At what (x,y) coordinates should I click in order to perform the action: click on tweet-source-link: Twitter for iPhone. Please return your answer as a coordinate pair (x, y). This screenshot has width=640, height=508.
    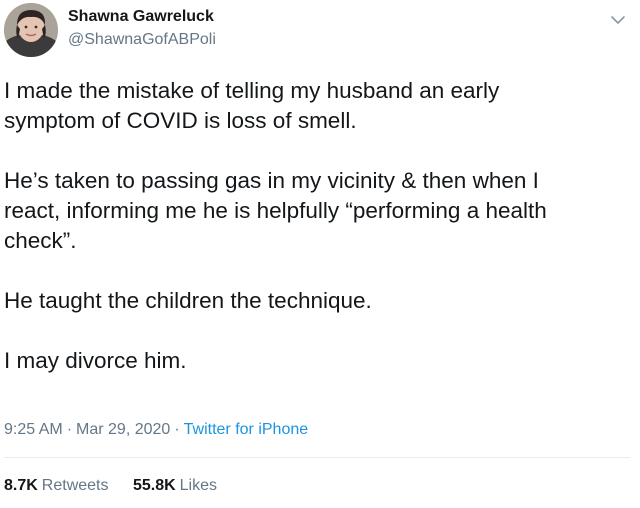
    Looking at the image, I should click on (246, 429).